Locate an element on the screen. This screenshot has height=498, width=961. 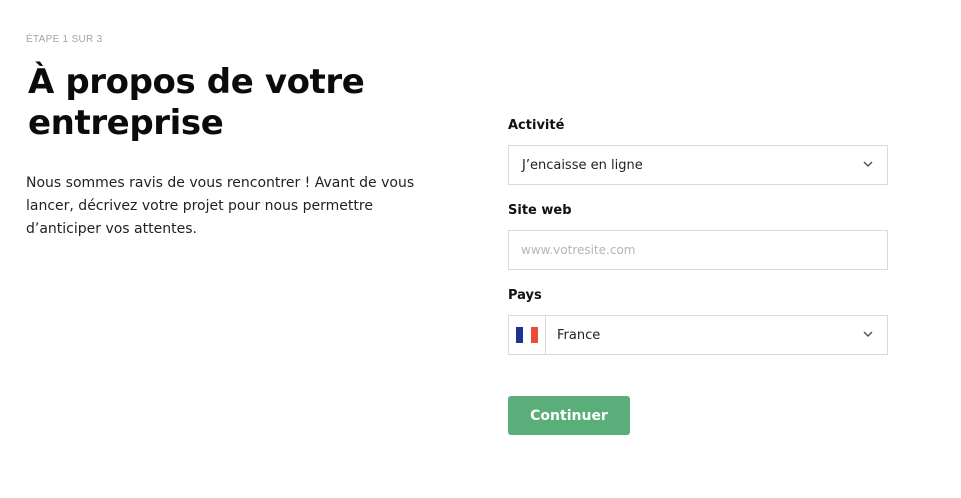
country-field: Pays France is located at coordinates (698, 321).